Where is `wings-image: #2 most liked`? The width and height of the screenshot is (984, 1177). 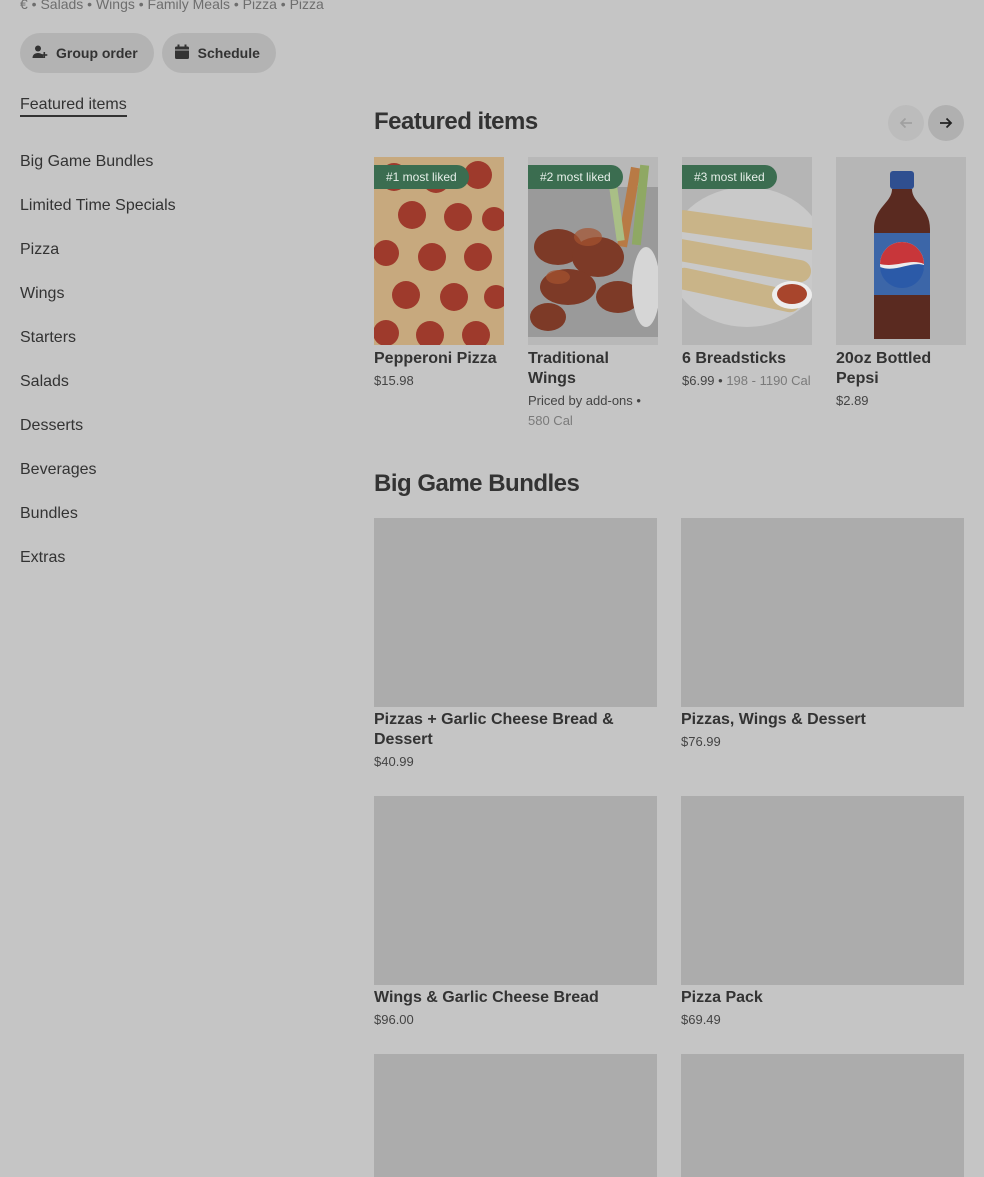
wings-image: #2 most liked is located at coordinates (593, 251).